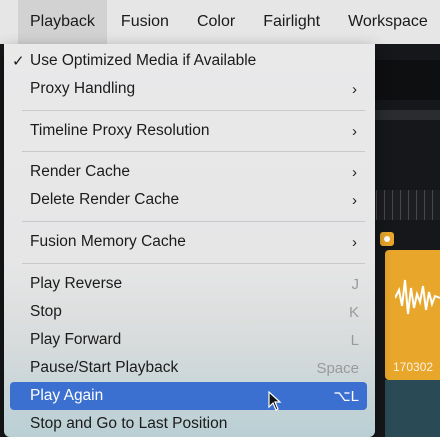 The image size is (440, 437). Describe the element at coordinates (46, 311) in the screenshot. I see `menu-item-label: Stop` at that location.